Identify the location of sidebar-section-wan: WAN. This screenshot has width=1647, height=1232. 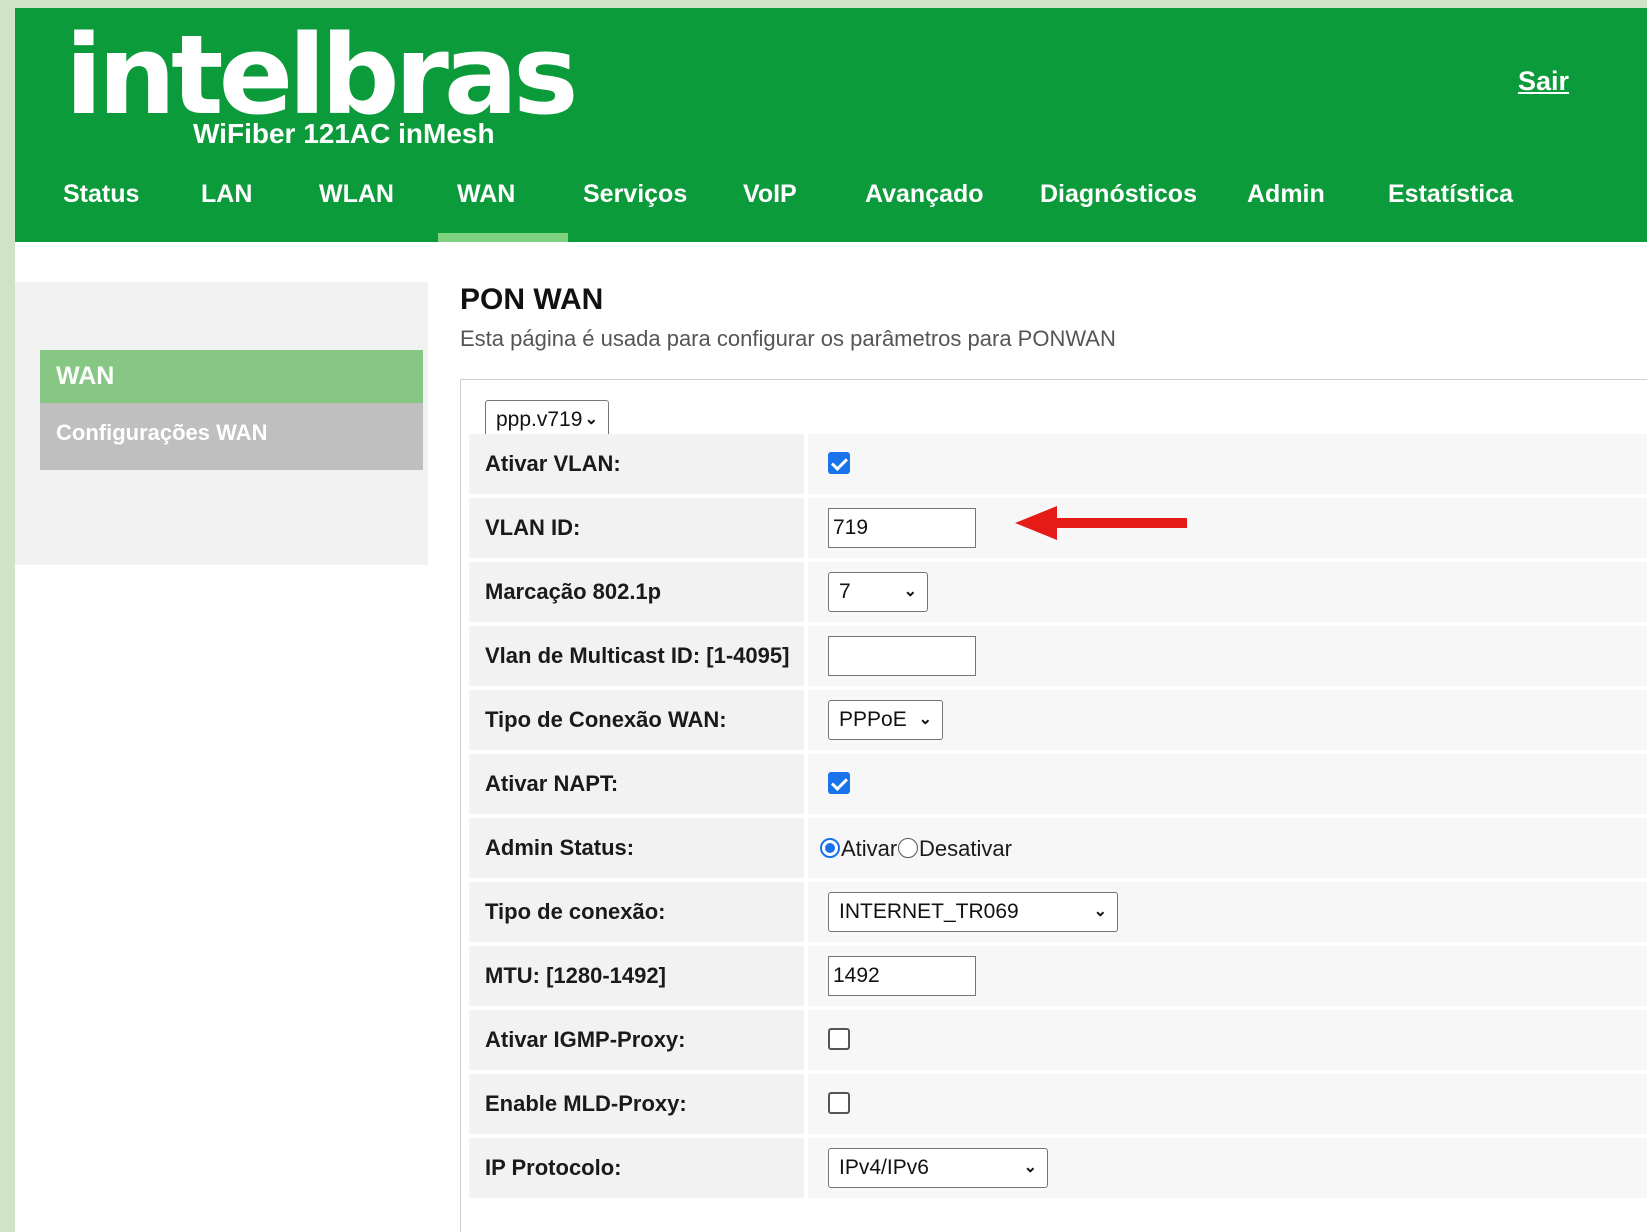
(231, 376).